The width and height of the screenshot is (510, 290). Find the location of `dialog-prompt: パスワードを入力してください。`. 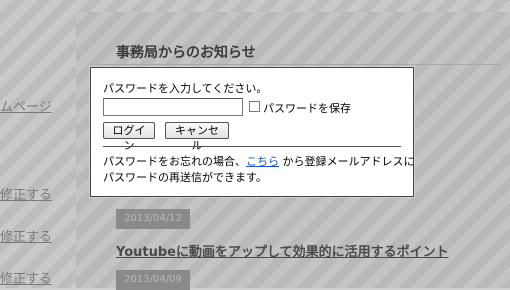

dialog-prompt: パスワードを入力してください。 is located at coordinates (185, 88).